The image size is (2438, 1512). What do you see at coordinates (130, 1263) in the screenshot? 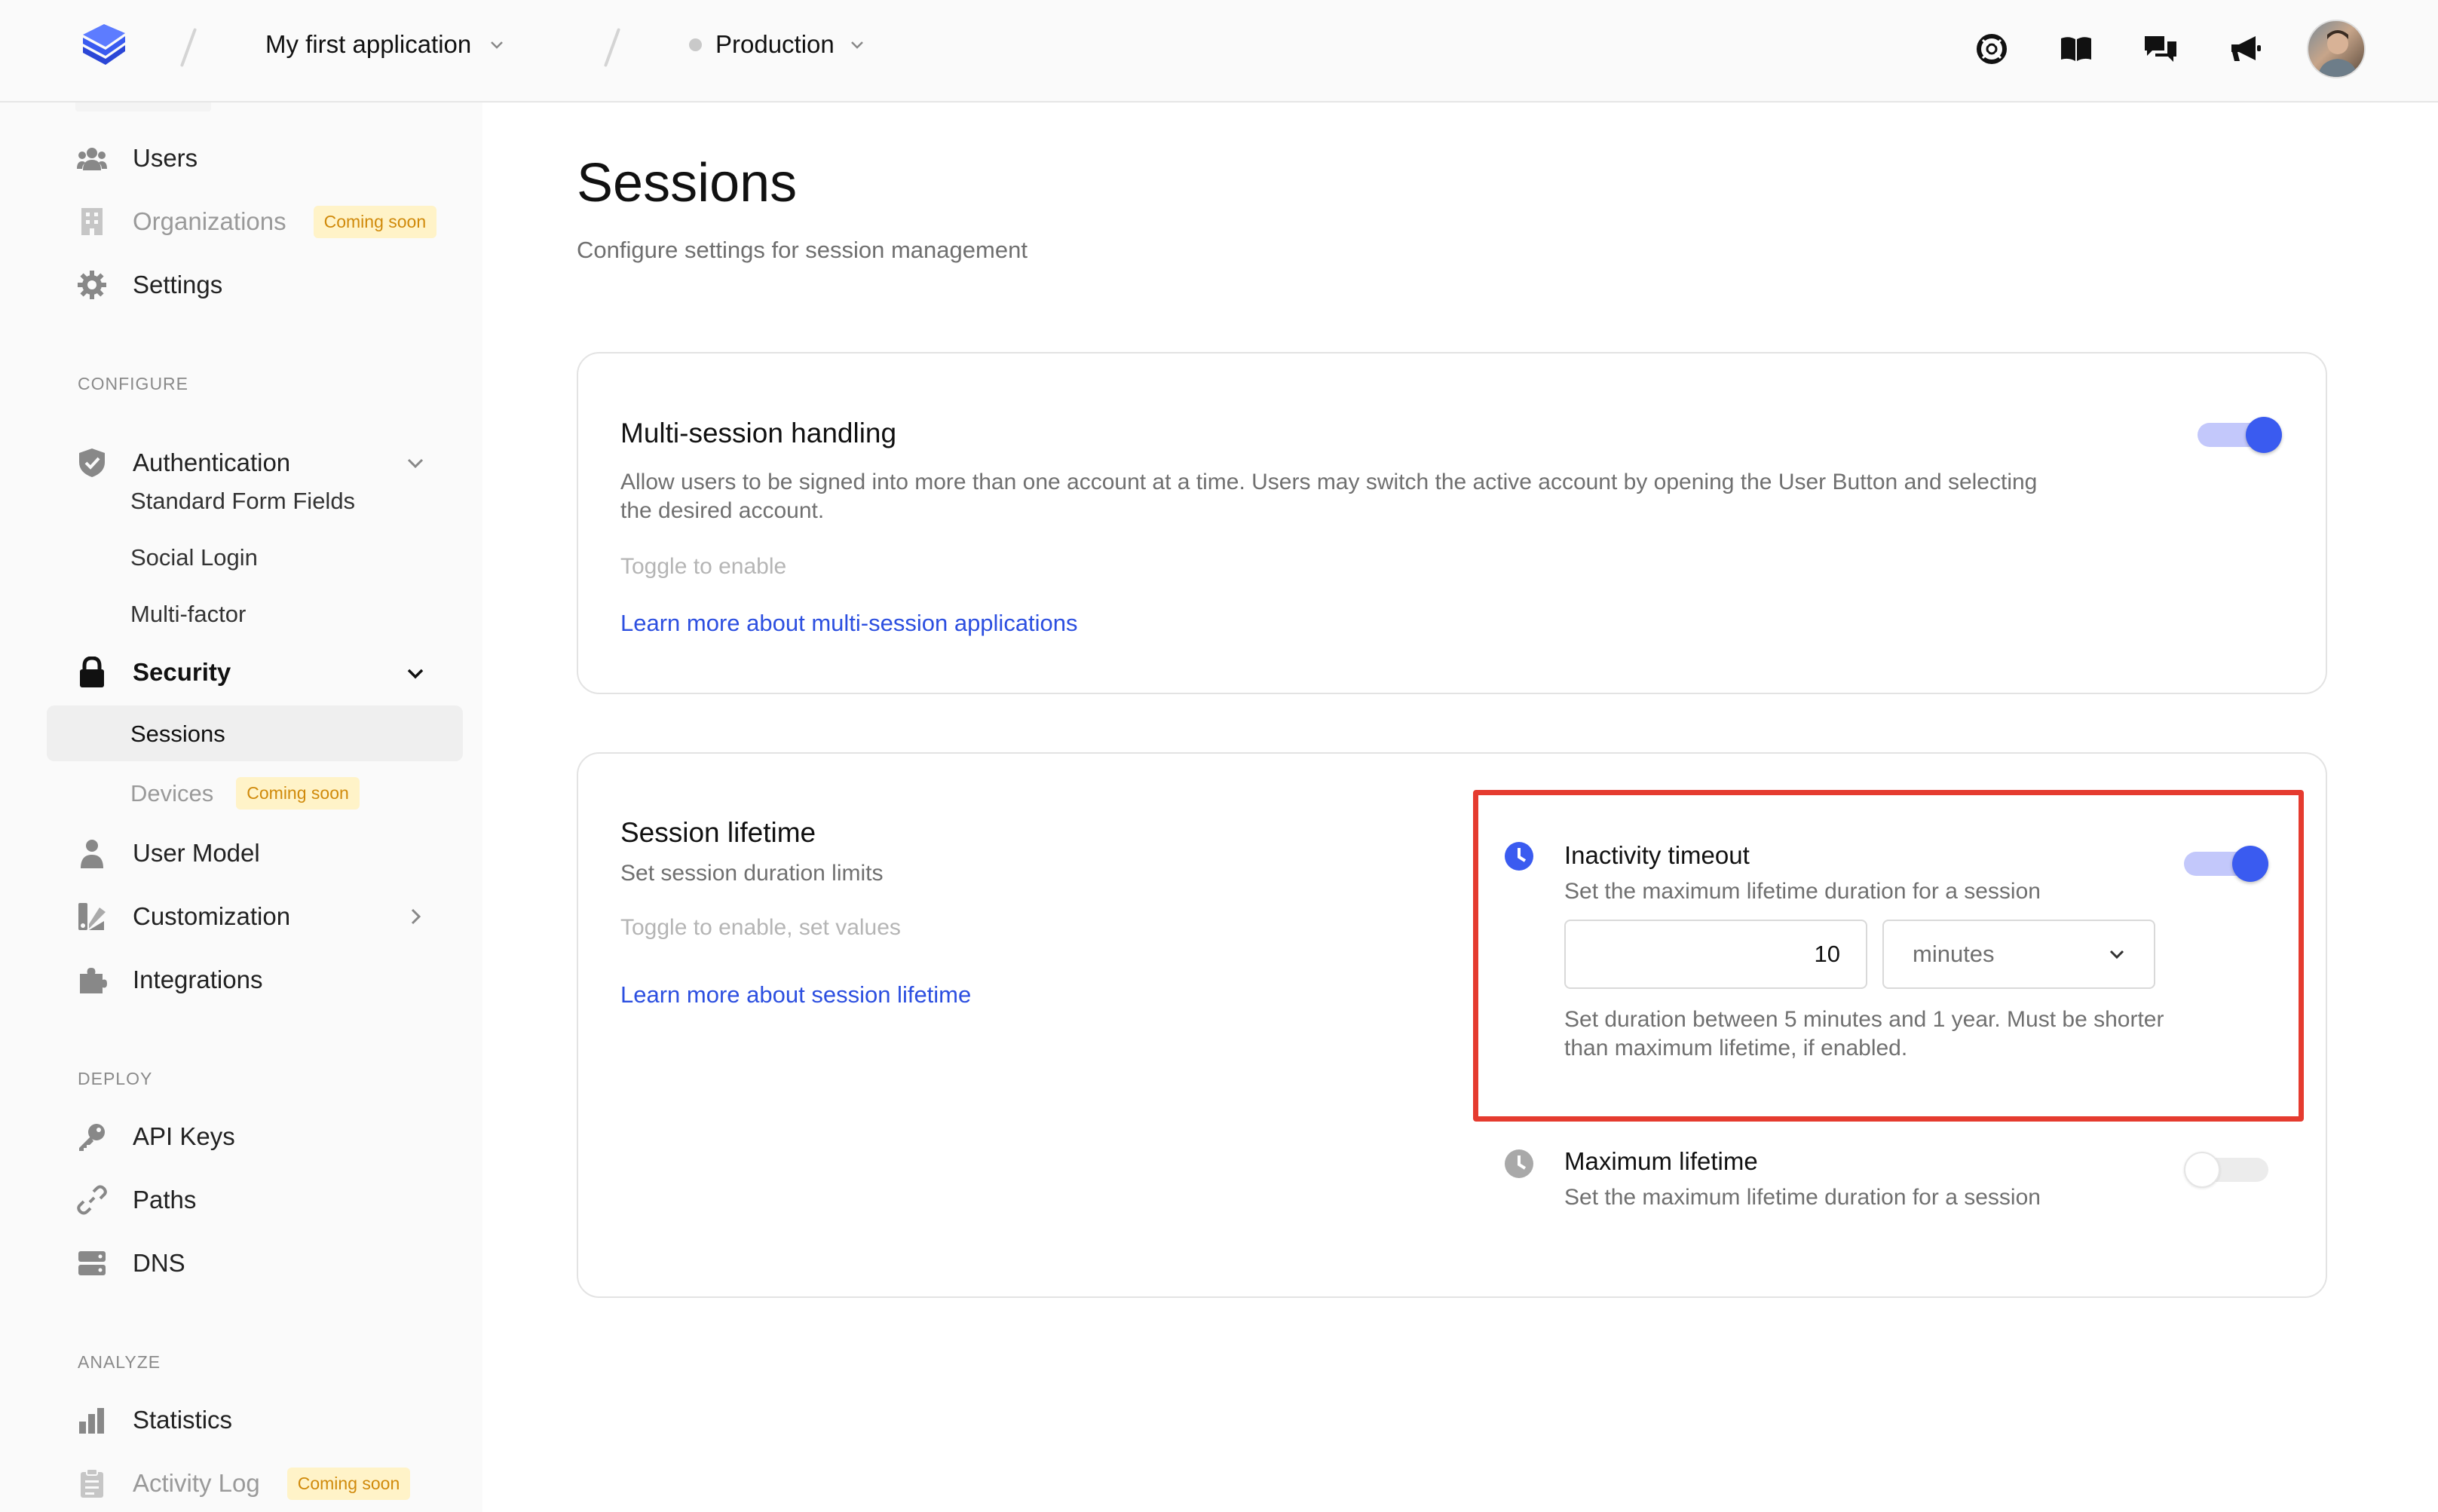
I see `sidebar-item-dns: DNS` at bounding box center [130, 1263].